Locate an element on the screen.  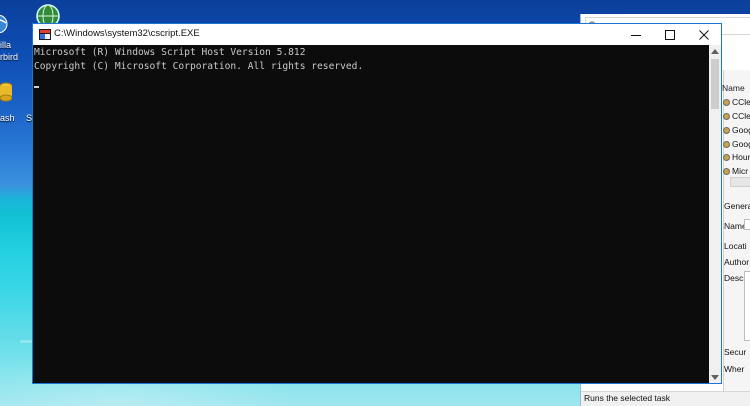
scroll-thumb is located at coordinates (715, 84).